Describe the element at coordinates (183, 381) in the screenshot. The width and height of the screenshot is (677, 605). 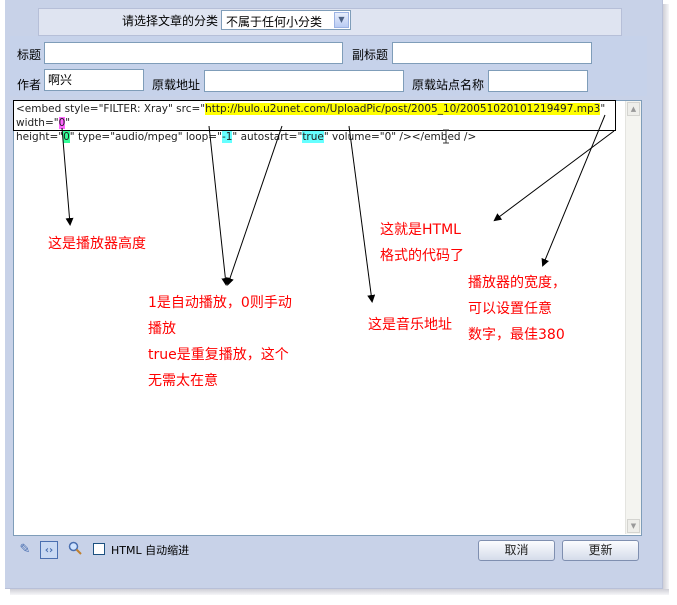
I see `annotation-autoplay-line4: 无需太在意` at that location.